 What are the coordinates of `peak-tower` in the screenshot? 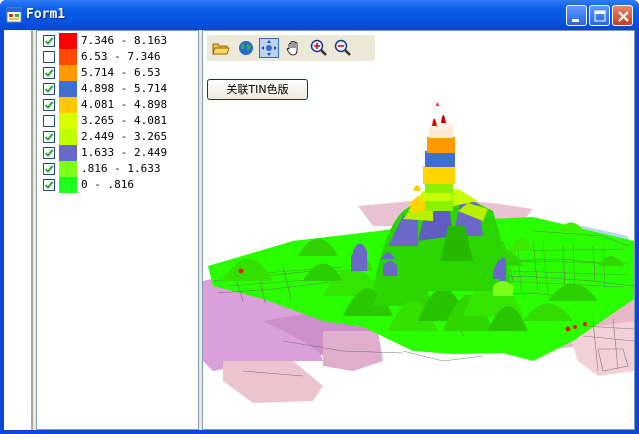 It's located at (432, 157).